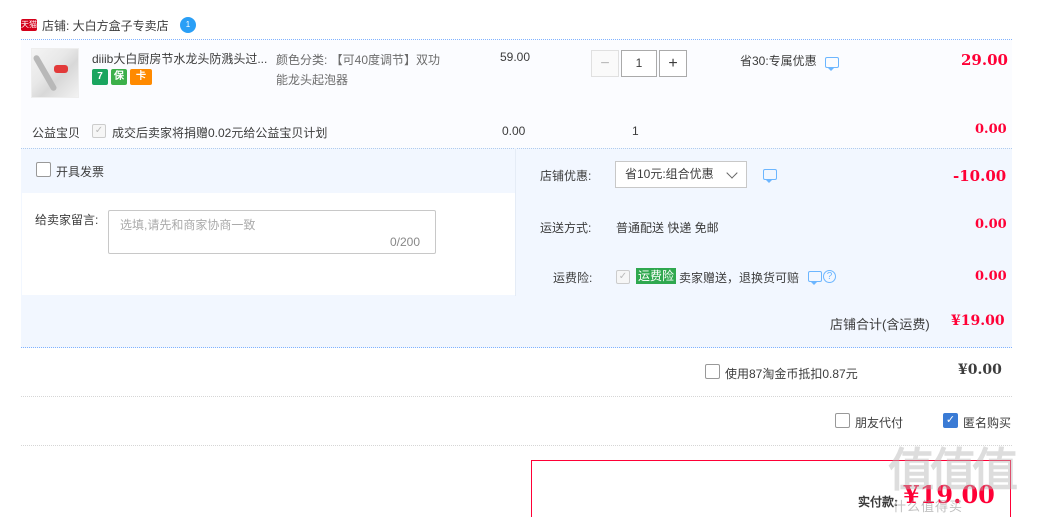  Describe the element at coordinates (656, 276) in the screenshot. I see `insurance-tag: 运费险` at that location.